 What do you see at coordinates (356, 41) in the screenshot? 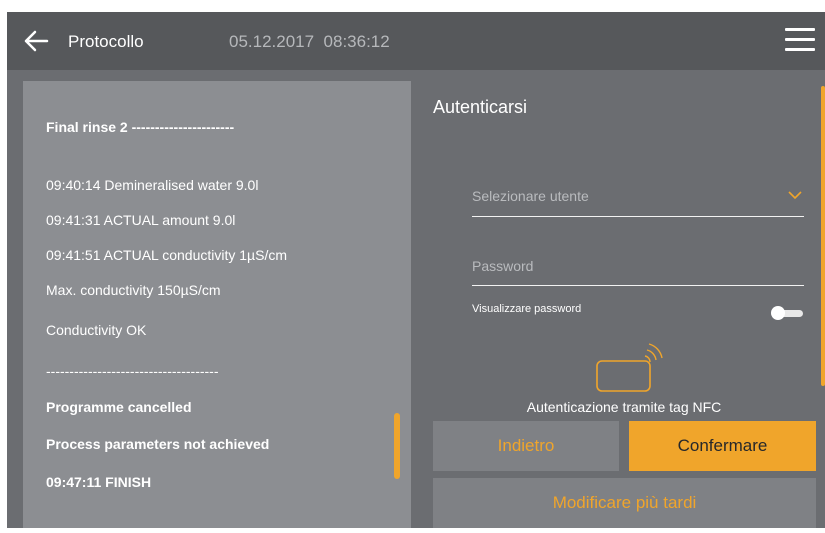
I see `header-time: 08:36:12` at bounding box center [356, 41].